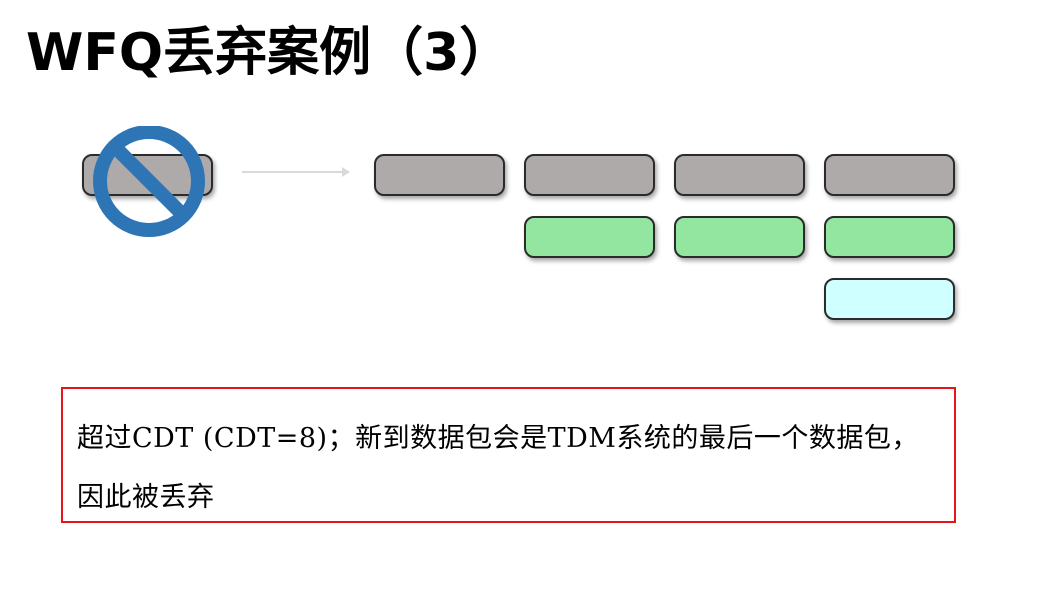 This screenshot has height=593, width=1057. Describe the element at coordinates (889, 299) in the screenshot. I see `queue-4-packet-cyan` at that location.